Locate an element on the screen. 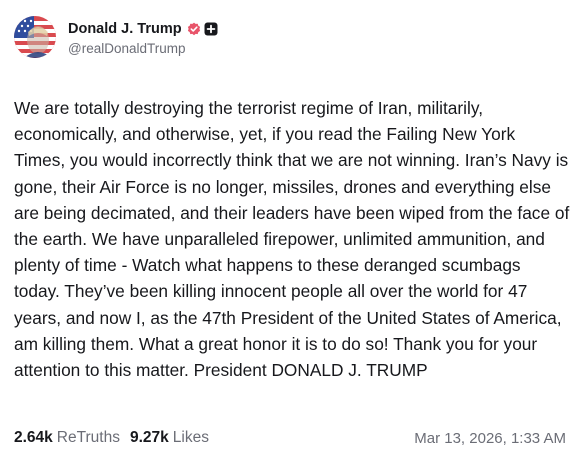 The width and height of the screenshot is (580, 465). author-handle: @realDonaldTrump is located at coordinates (143, 48).